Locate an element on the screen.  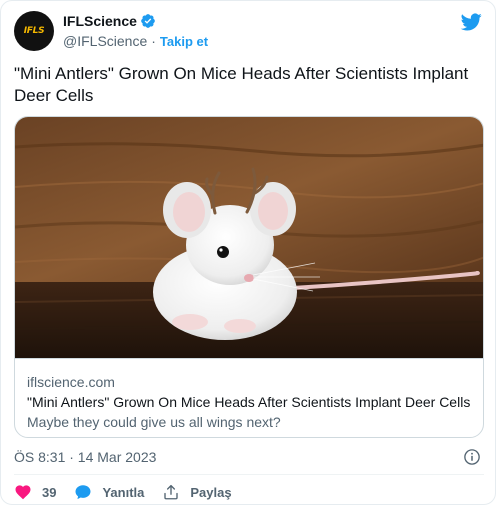
author-info: IFLScience @IFLScience · Takip et is located at coordinates (135, 31).